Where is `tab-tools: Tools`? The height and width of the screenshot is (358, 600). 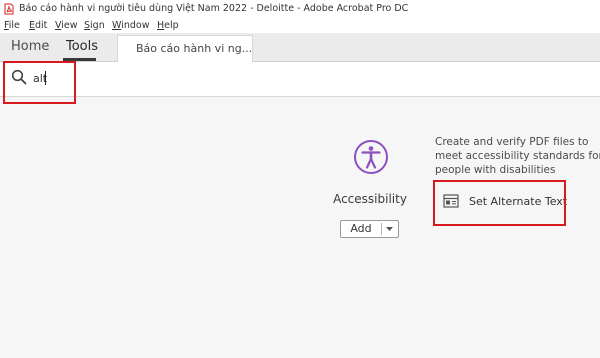 tab-tools: Tools is located at coordinates (82, 47).